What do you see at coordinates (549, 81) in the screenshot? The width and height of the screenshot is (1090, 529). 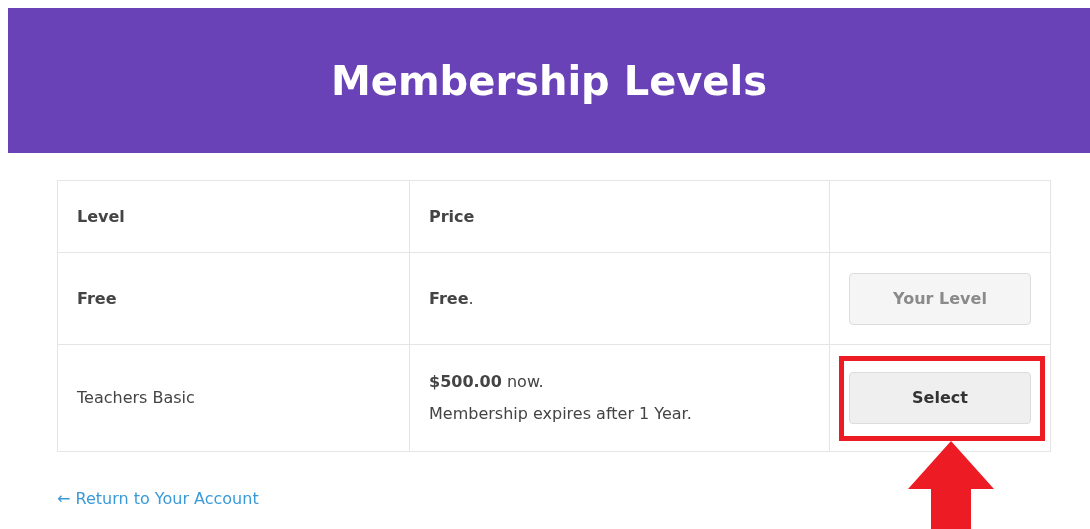 I see `page-title: Membership Levels` at bounding box center [549, 81].